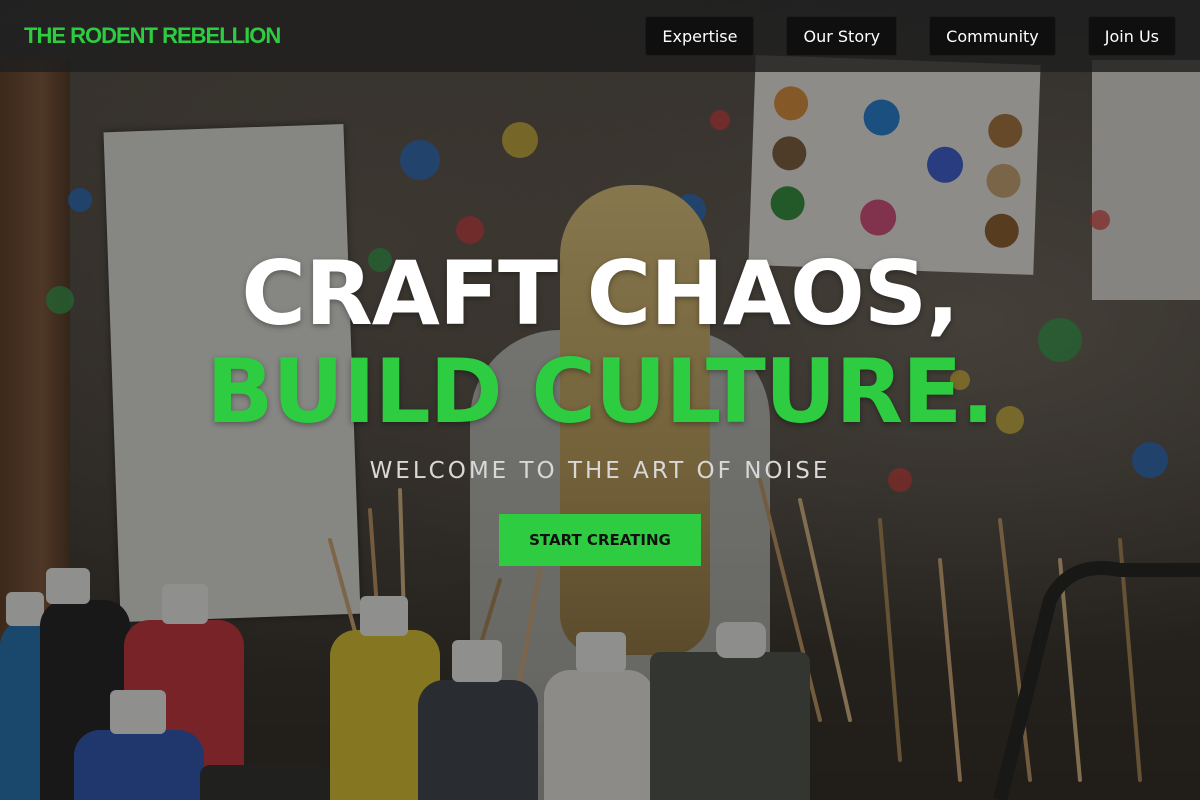  Describe the element at coordinates (600, 293) in the screenshot. I see `hero-headline-line1: CRAFT CHAOS,` at that location.